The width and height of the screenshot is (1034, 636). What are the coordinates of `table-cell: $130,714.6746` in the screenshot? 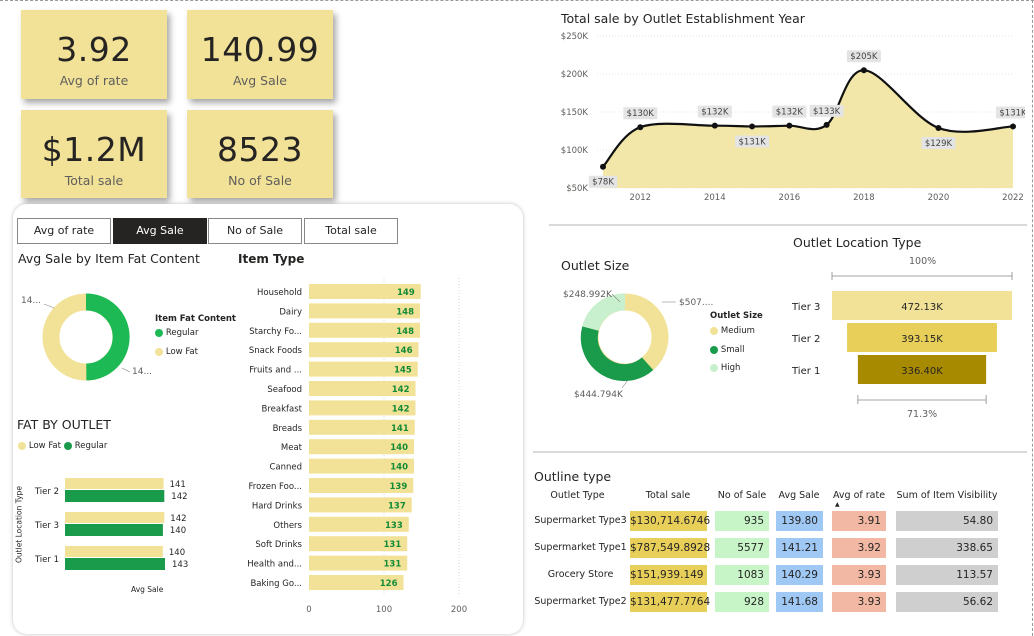 It's located at (670, 521).